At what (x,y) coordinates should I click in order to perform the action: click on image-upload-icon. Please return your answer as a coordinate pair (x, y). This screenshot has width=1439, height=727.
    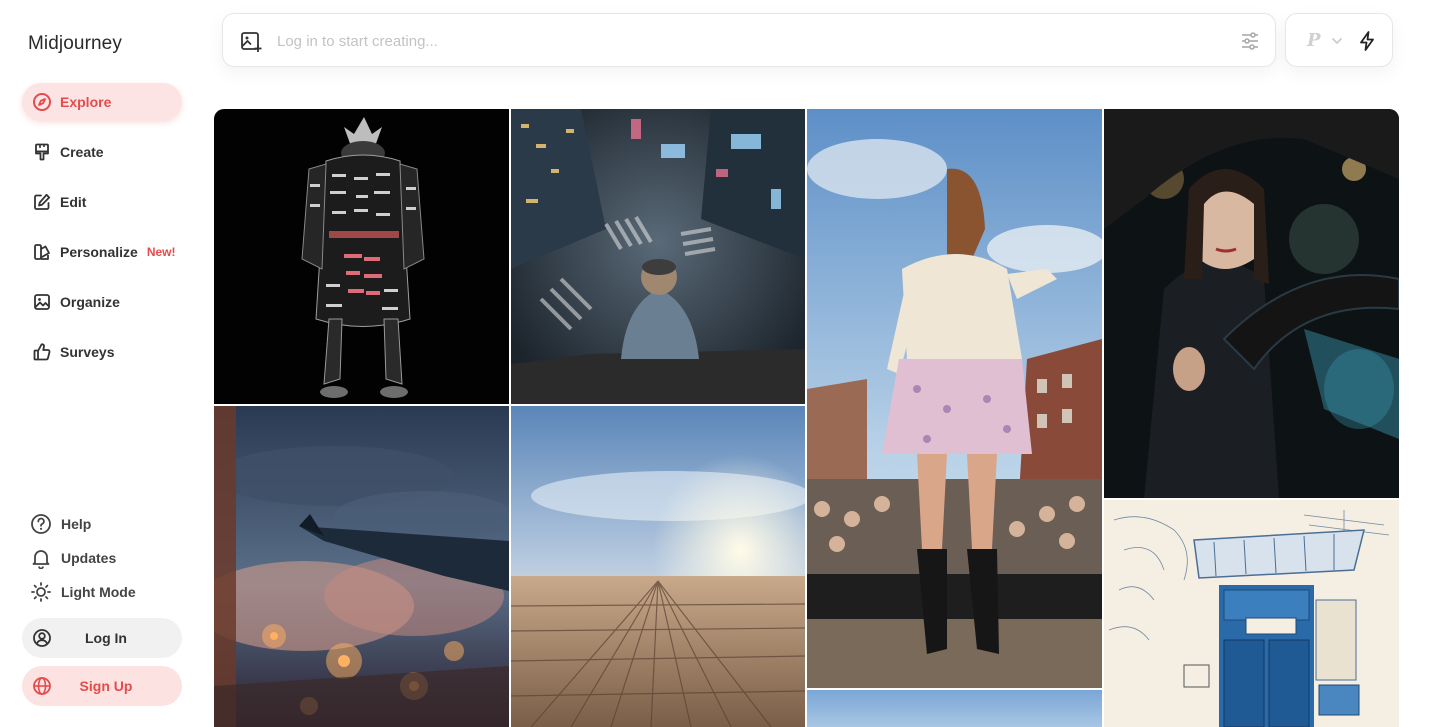
    Looking at the image, I should click on (251, 42).